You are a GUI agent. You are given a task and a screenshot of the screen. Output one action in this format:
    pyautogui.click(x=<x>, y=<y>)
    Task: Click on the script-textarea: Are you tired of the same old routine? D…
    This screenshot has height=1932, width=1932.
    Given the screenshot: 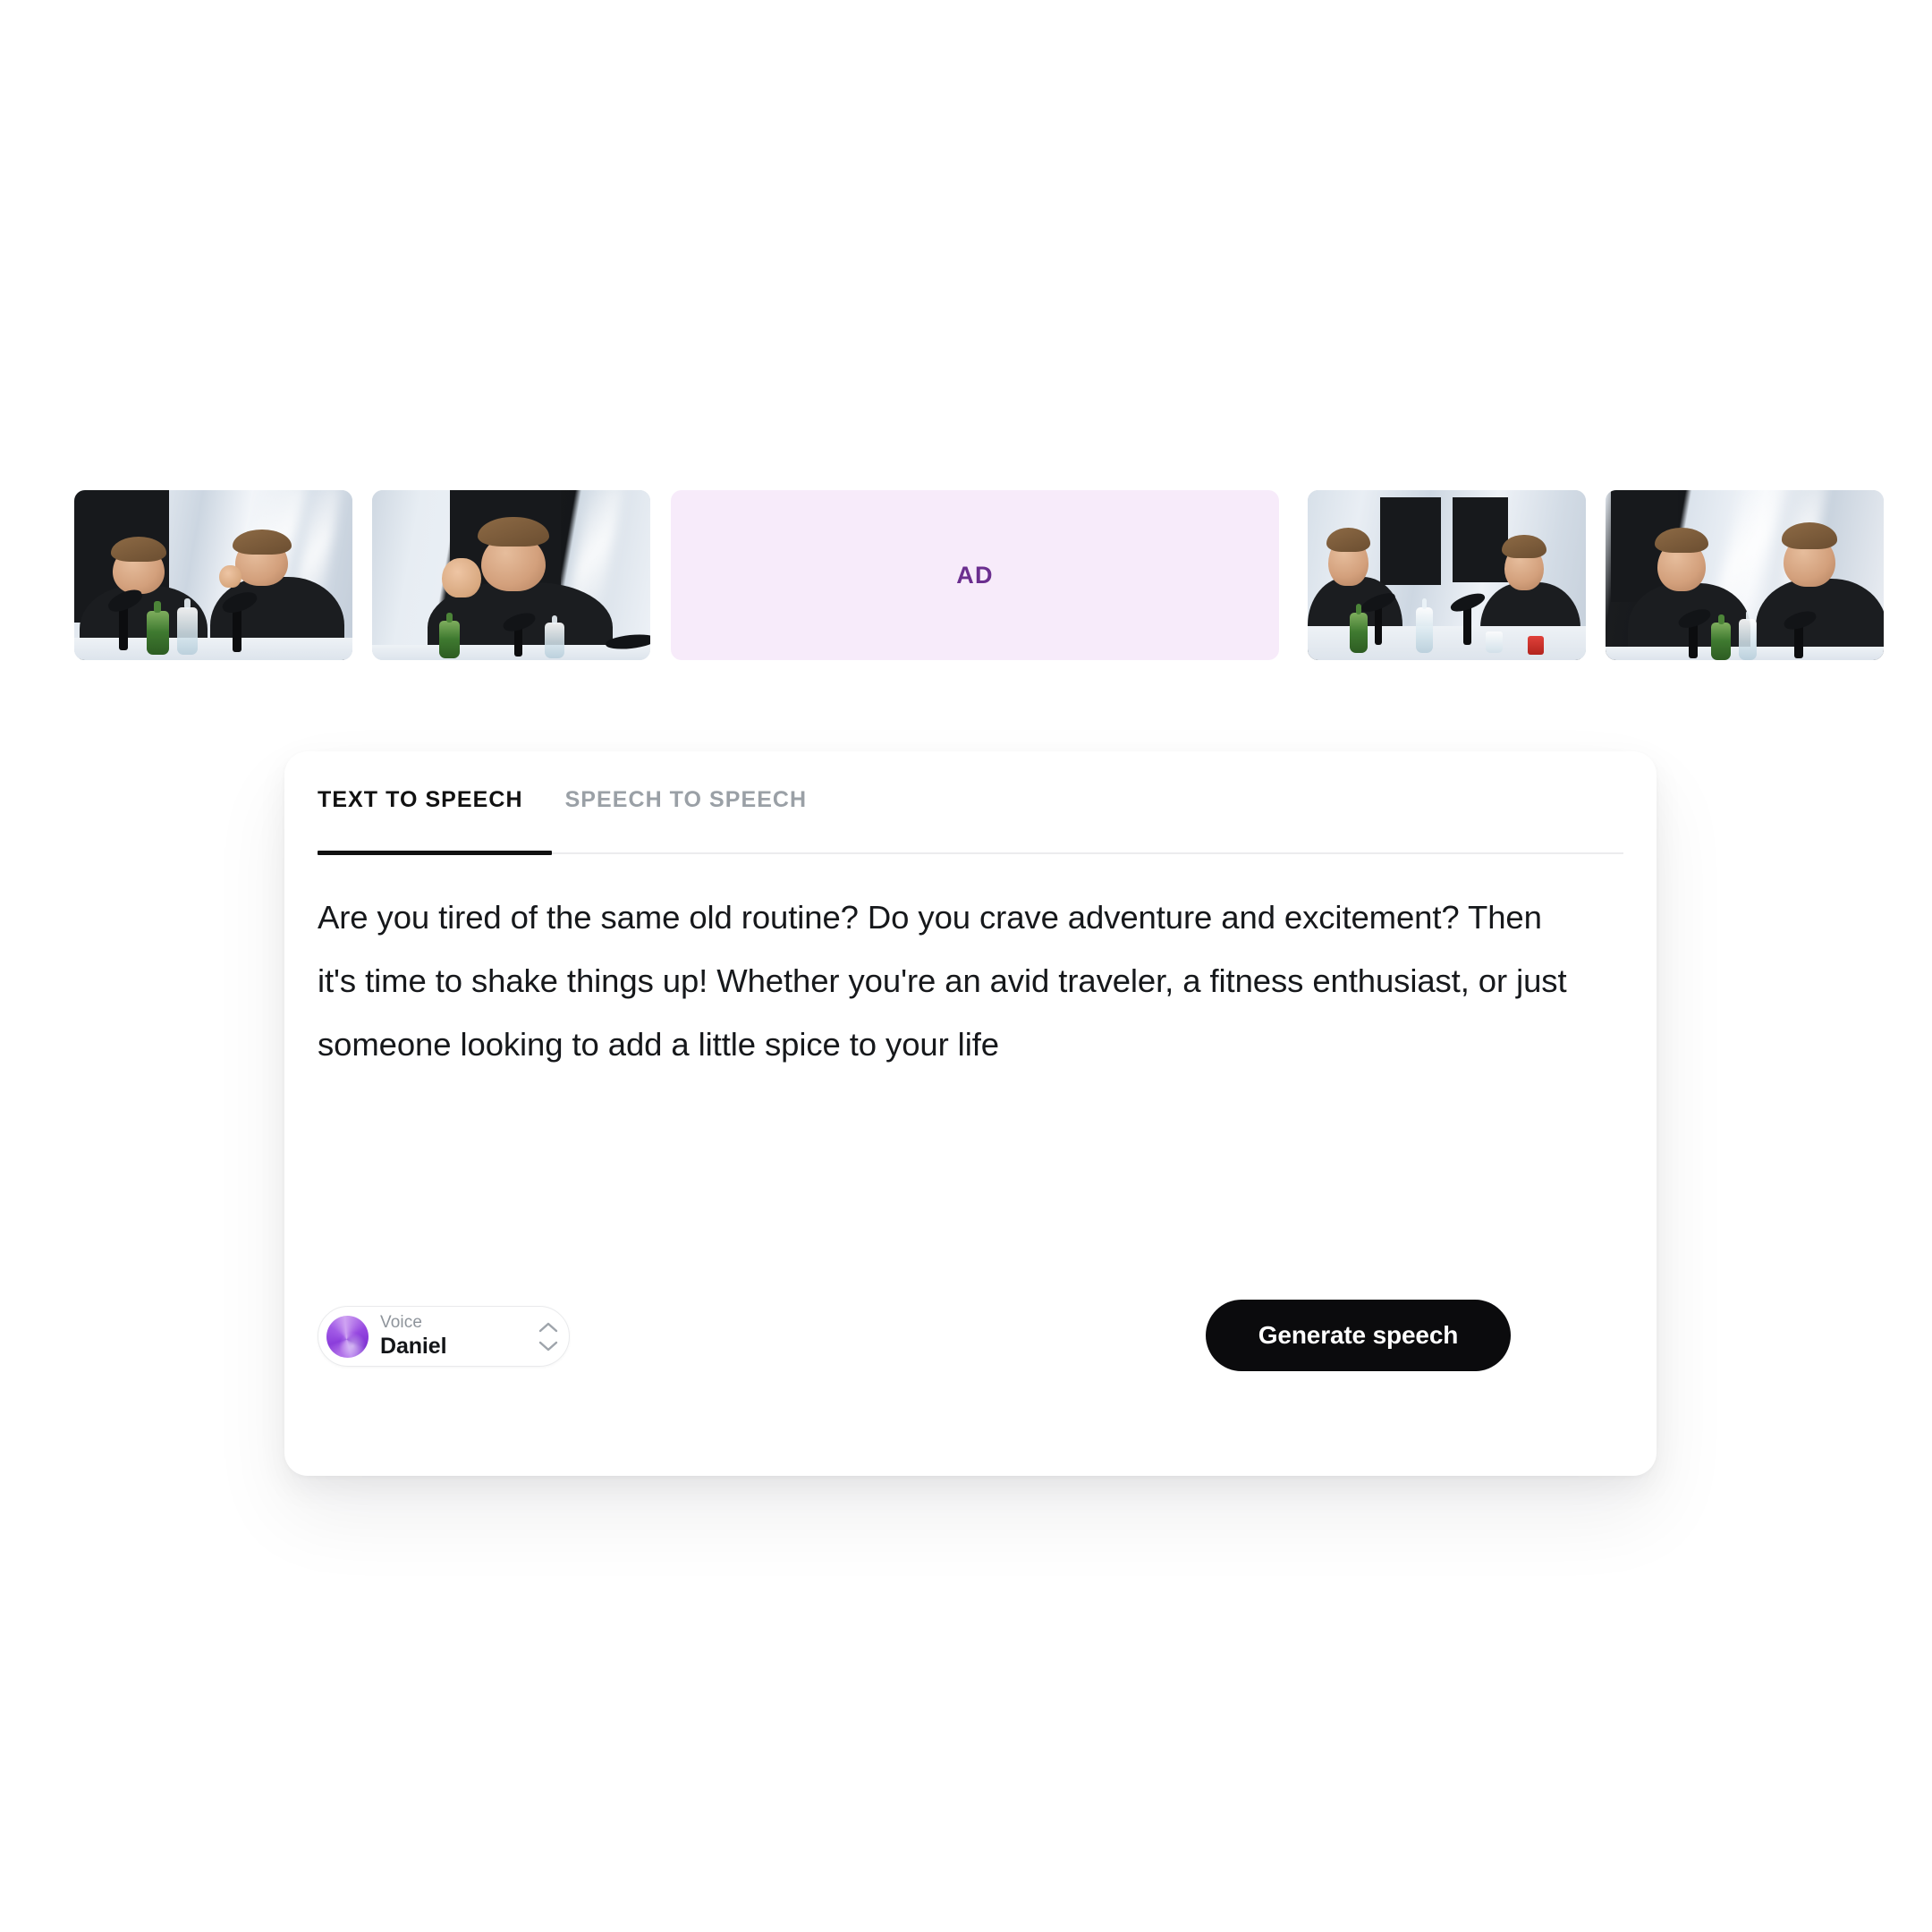 What is the action you would take?
    pyautogui.click(x=953, y=981)
    